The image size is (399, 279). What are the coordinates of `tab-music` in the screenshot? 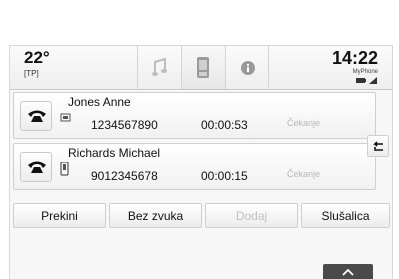 It's located at (159, 67).